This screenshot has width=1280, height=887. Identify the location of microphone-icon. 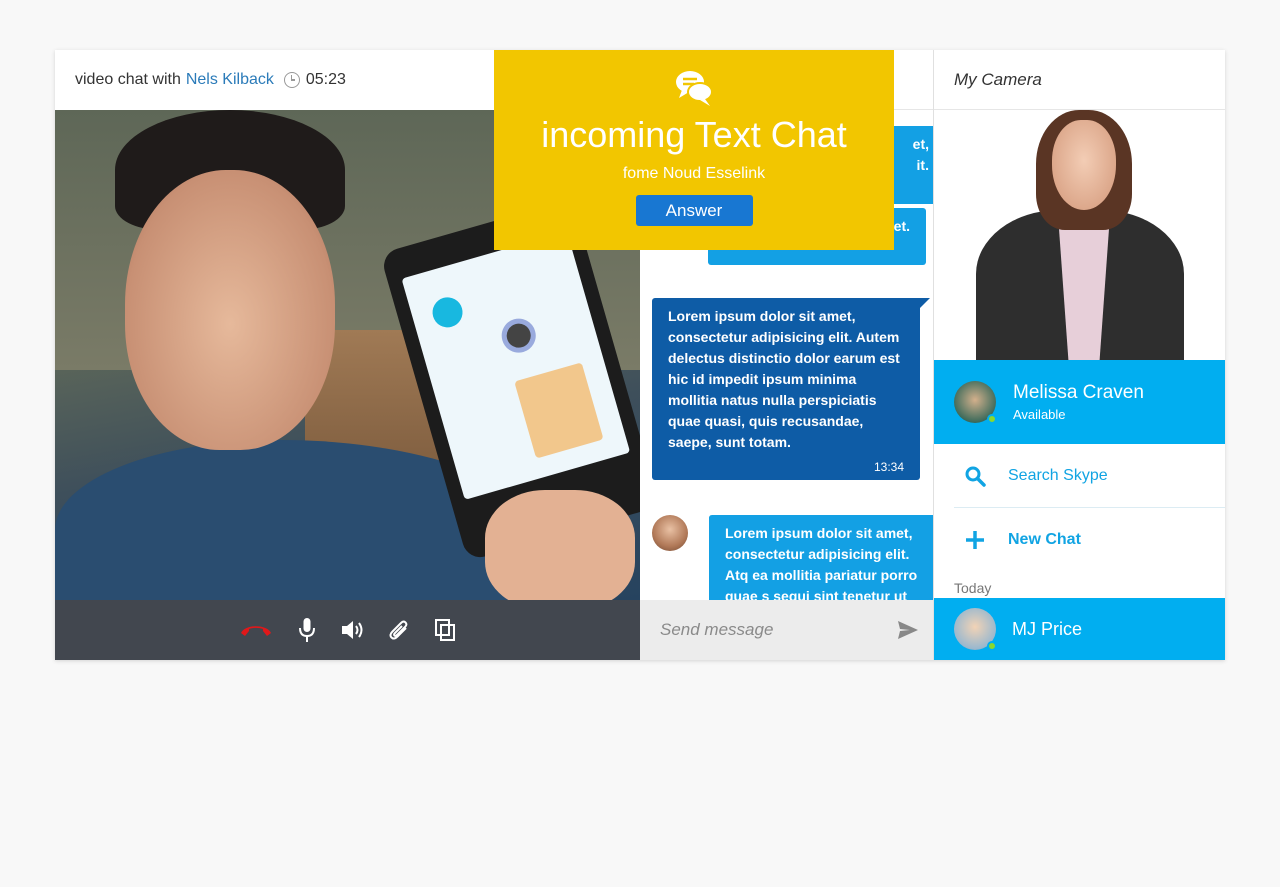
(306, 630).